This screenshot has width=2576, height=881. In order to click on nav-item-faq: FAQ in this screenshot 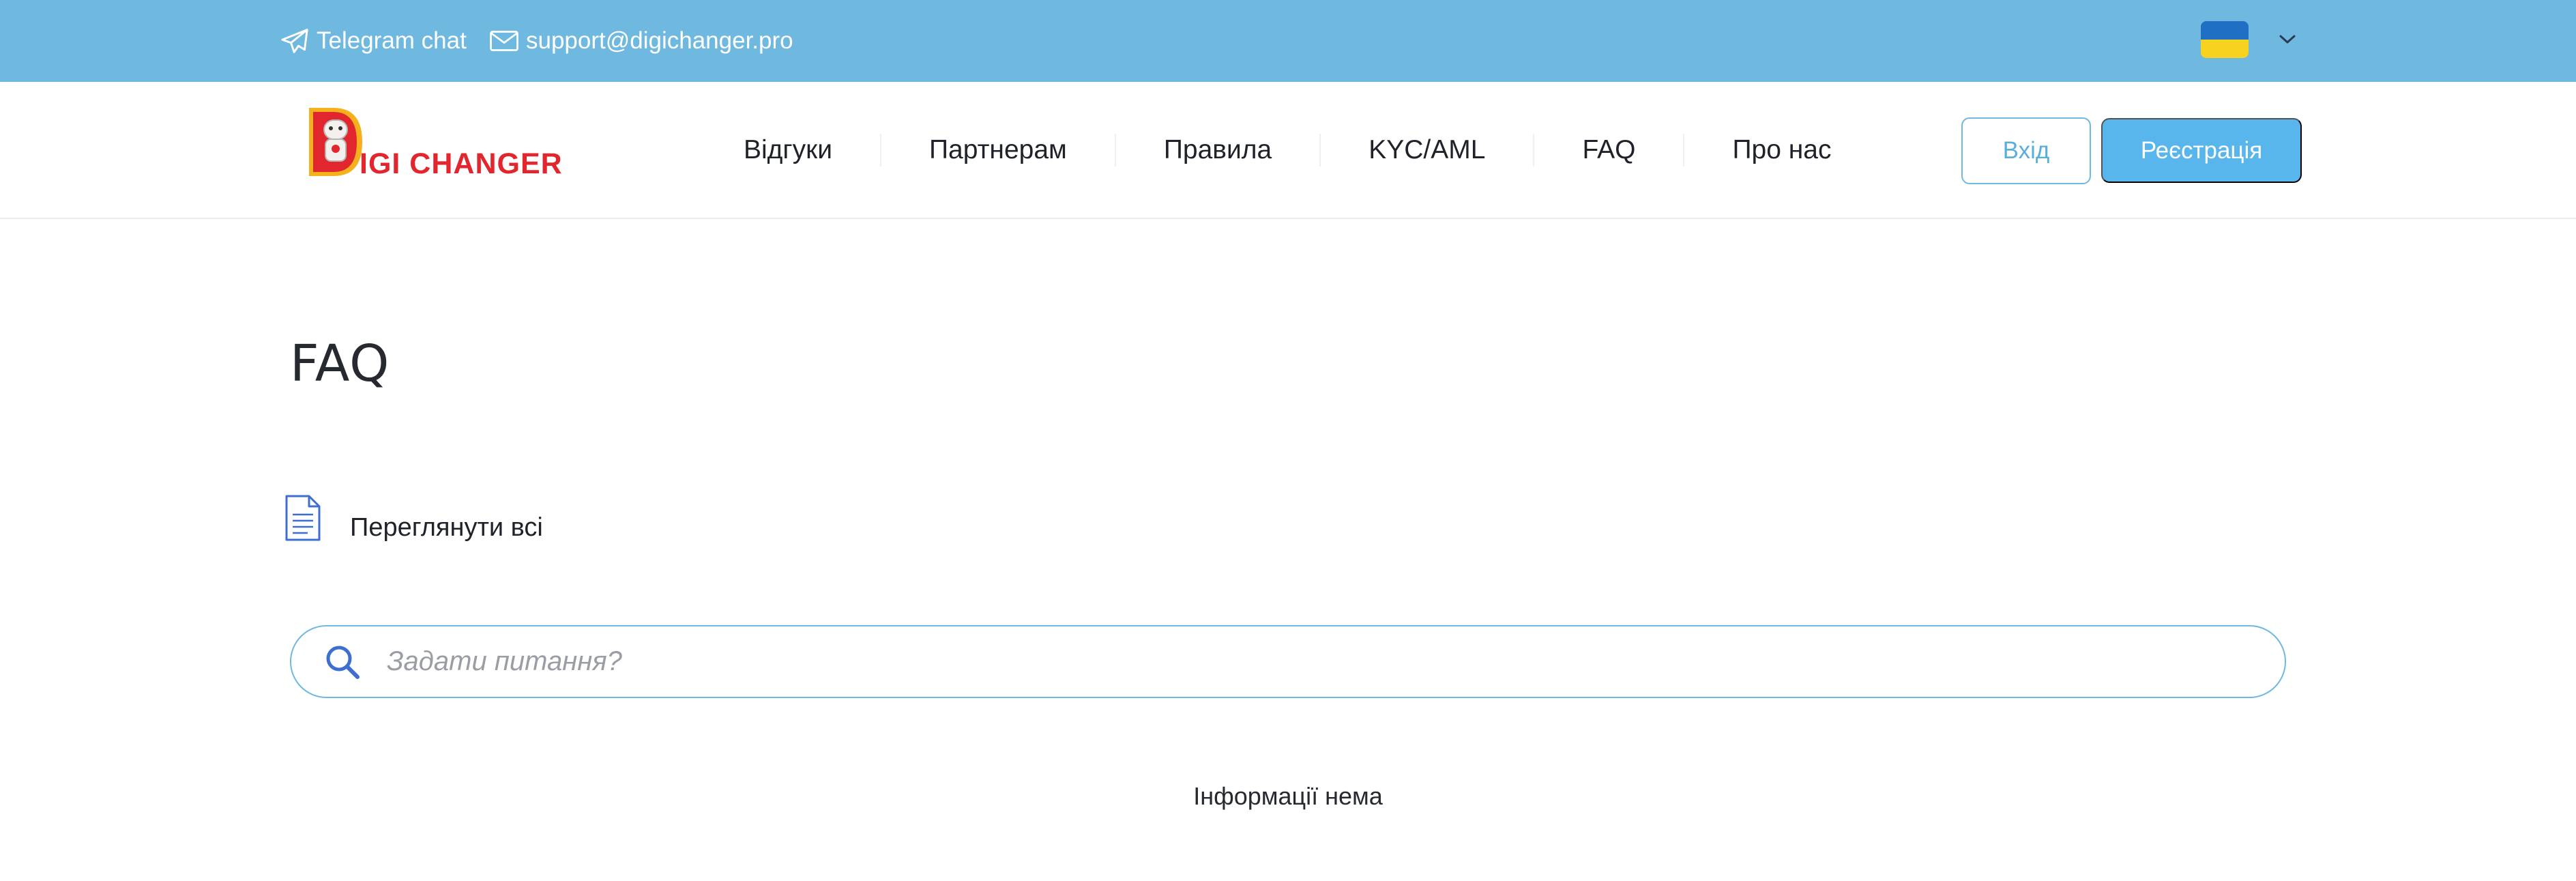, I will do `click(1608, 150)`.